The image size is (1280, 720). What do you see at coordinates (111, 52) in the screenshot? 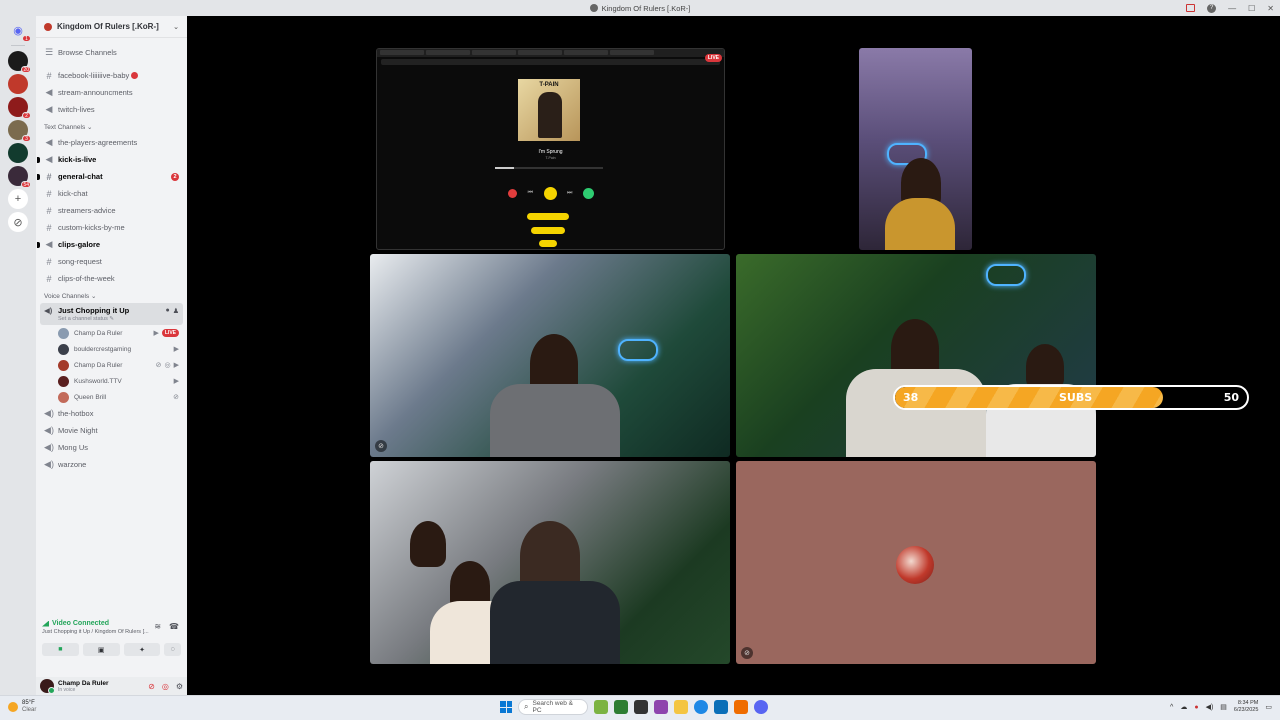
I see `browse-channels: ☰ Browse Channels` at bounding box center [111, 52].